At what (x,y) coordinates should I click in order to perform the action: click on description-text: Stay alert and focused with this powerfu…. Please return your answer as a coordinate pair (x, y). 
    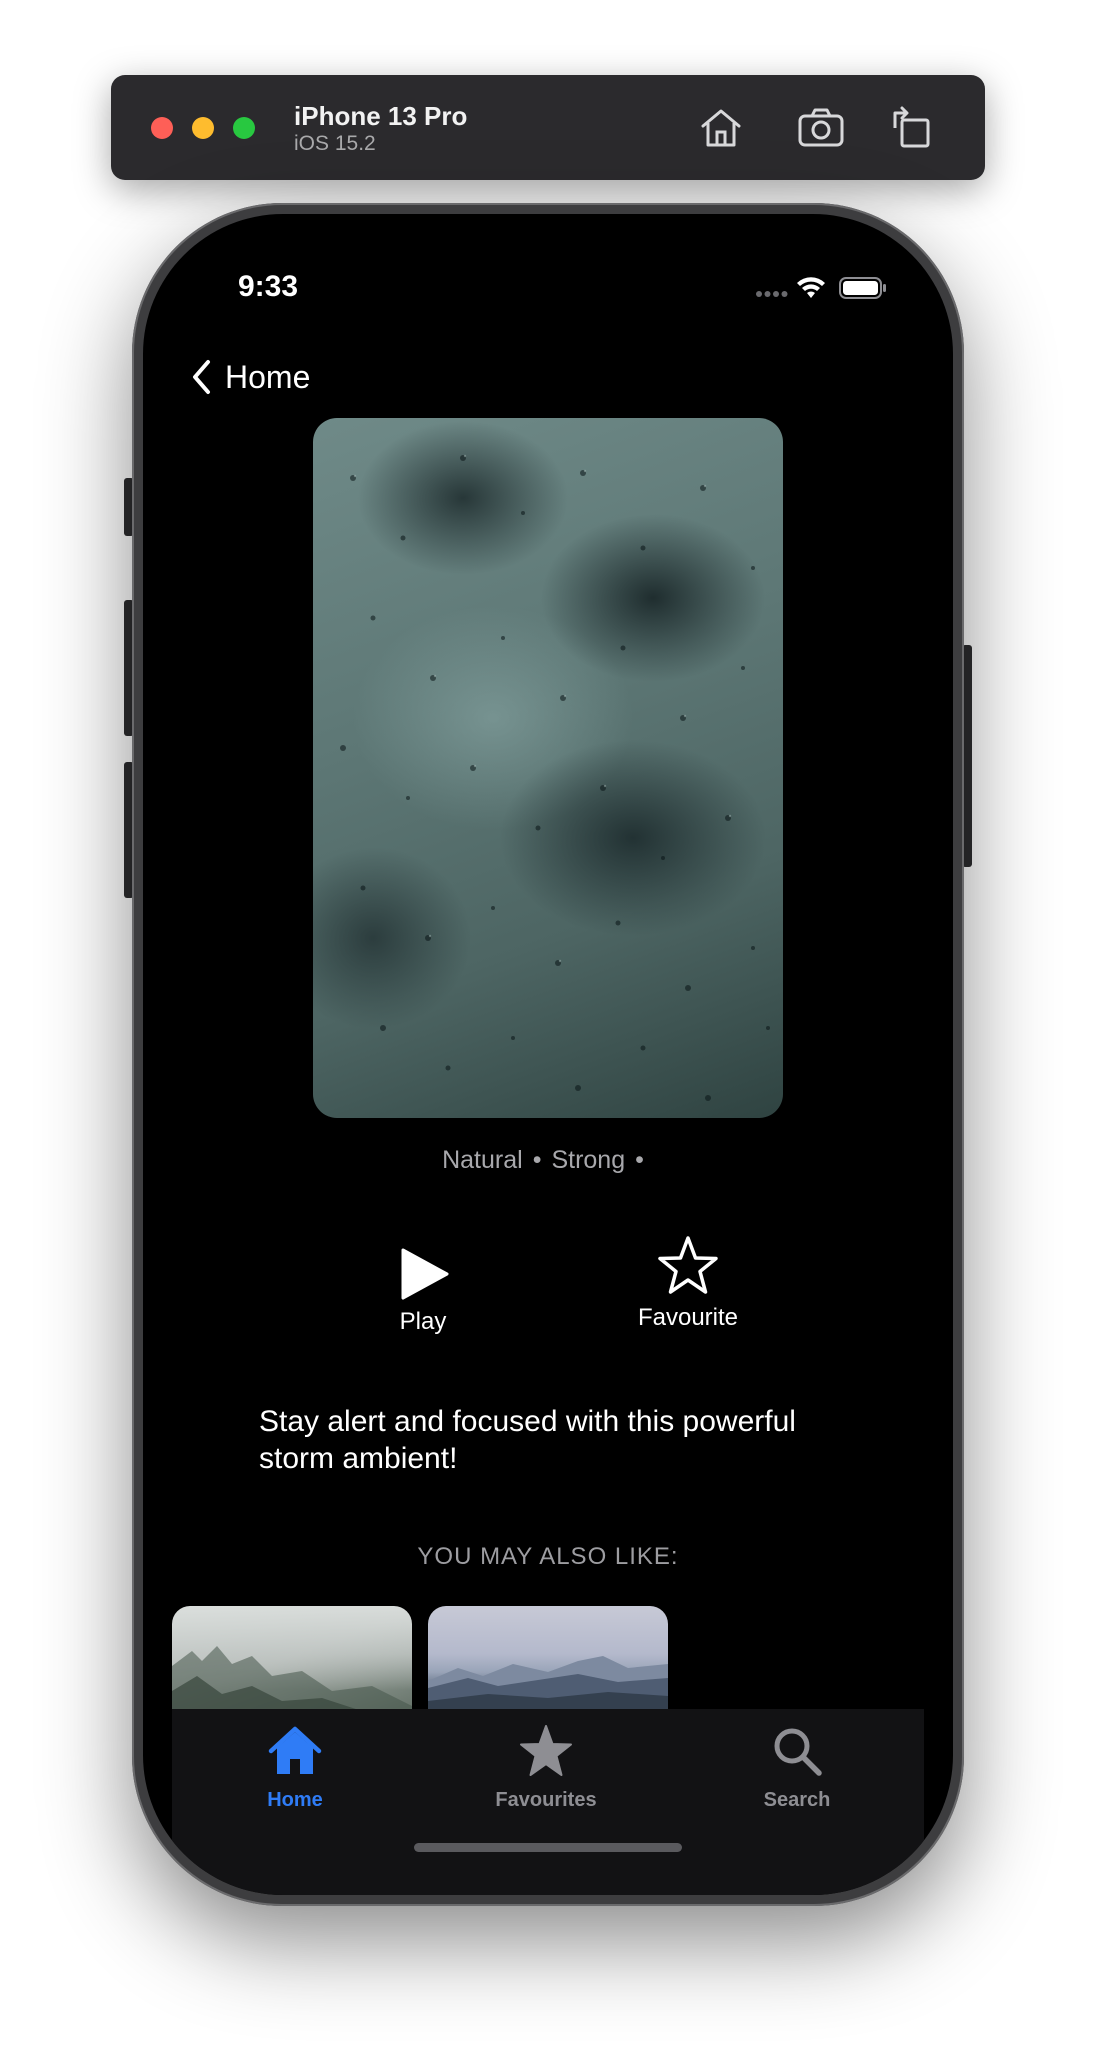
    Looking at the image, I should click on (527, 1440).